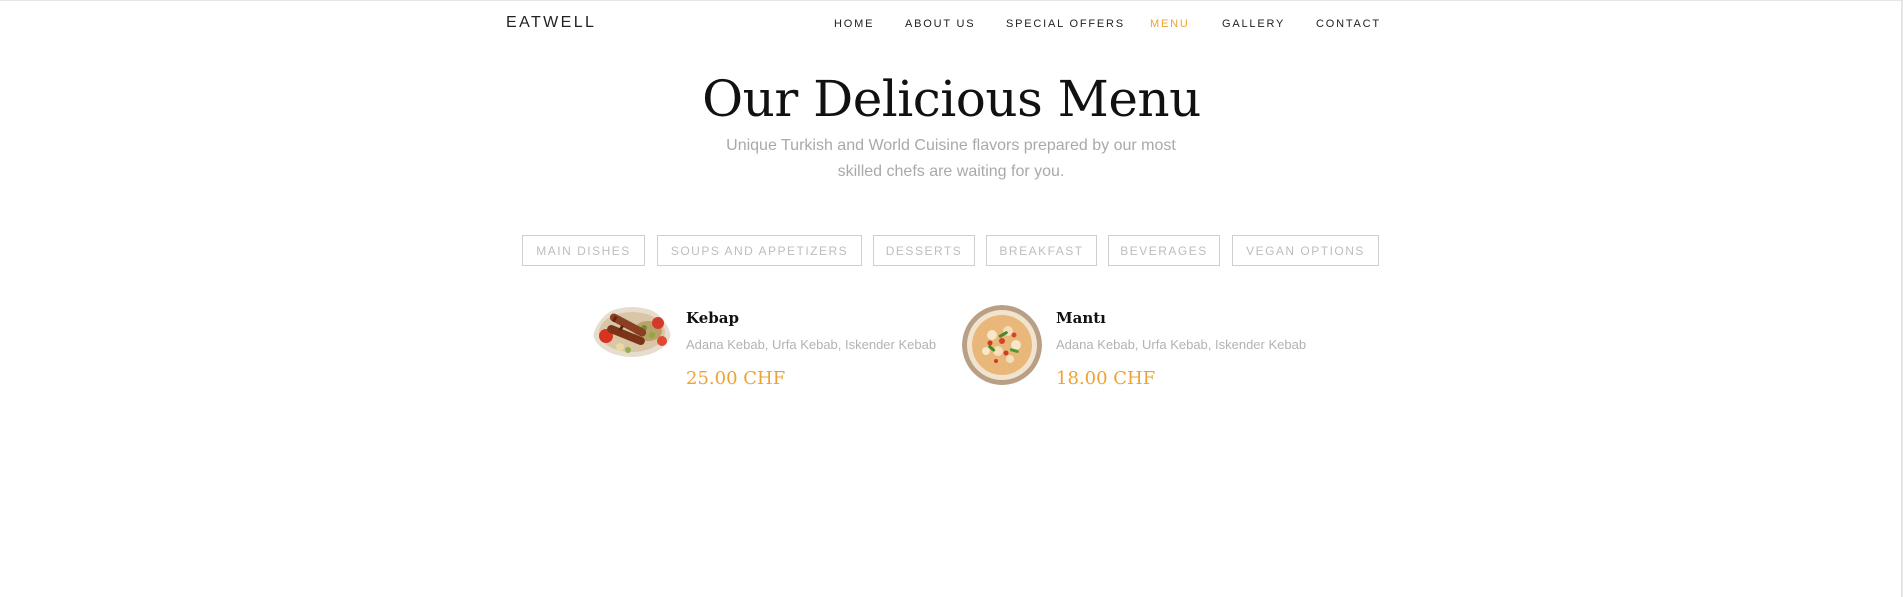 This screenshot has height=597, width=1903. Describe the element at coordinates (1170, 24) in the screenshot. I see `nav-menu: MENU` at that location.